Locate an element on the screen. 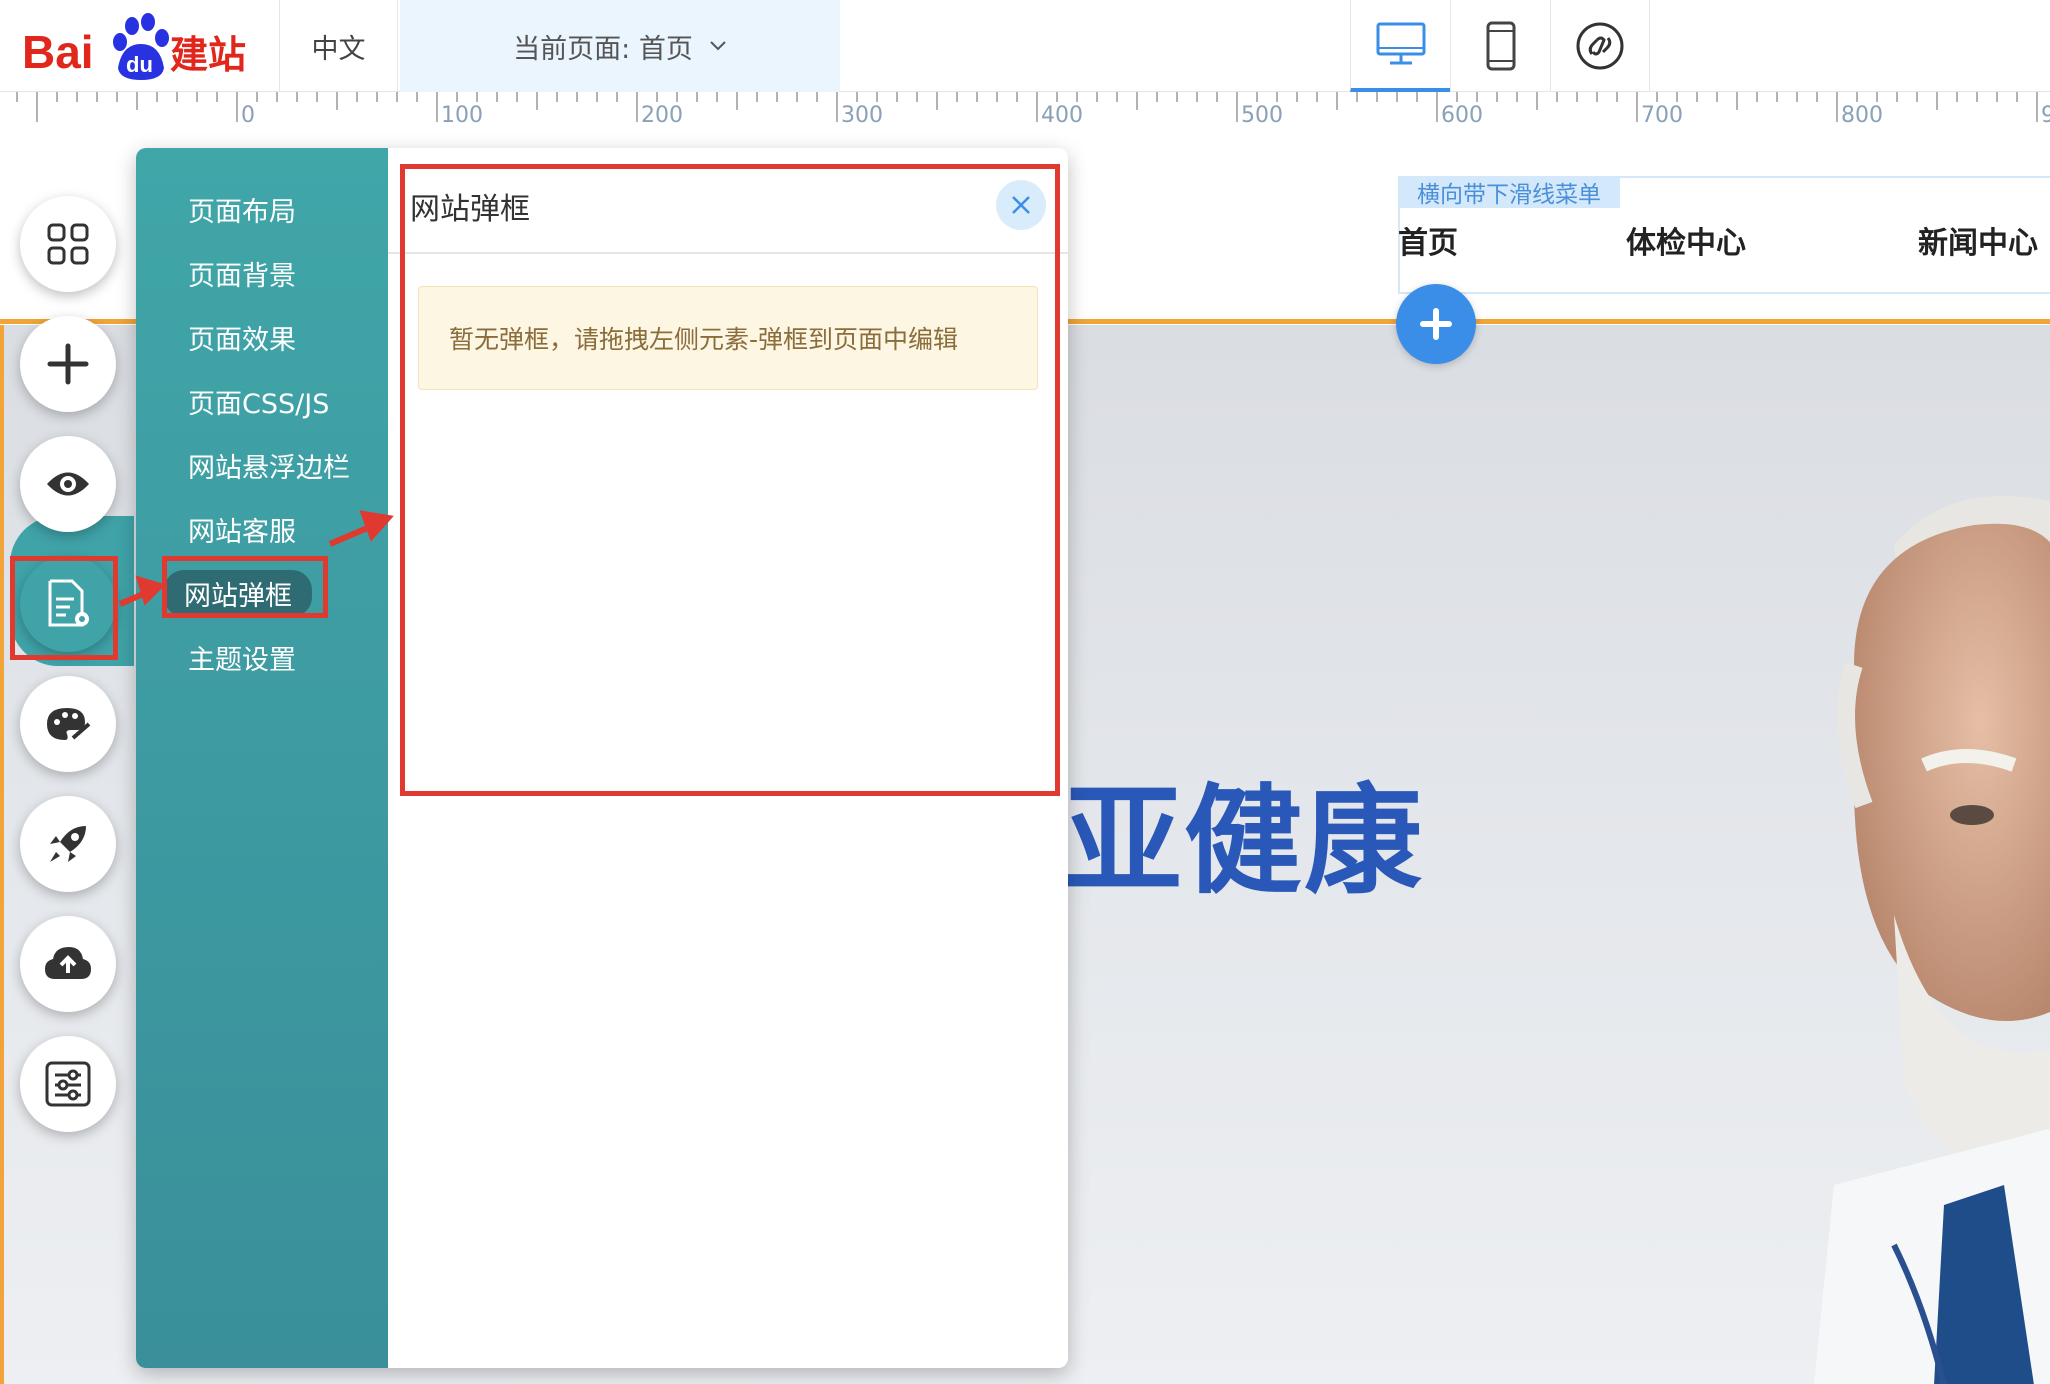  annotation-arrows is located at coordinates (256, 558).